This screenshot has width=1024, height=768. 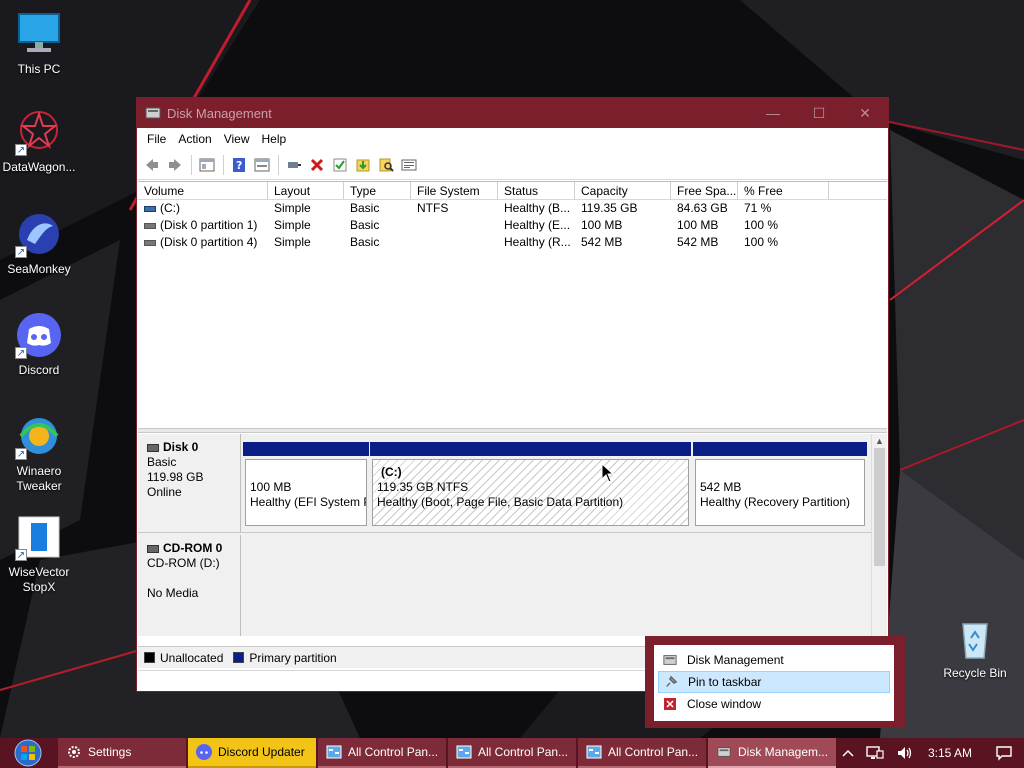 What do you see at coordinates (292, 225) in the screenshot?
I see `table-cell: Simple` at bounding box center [292, 225].